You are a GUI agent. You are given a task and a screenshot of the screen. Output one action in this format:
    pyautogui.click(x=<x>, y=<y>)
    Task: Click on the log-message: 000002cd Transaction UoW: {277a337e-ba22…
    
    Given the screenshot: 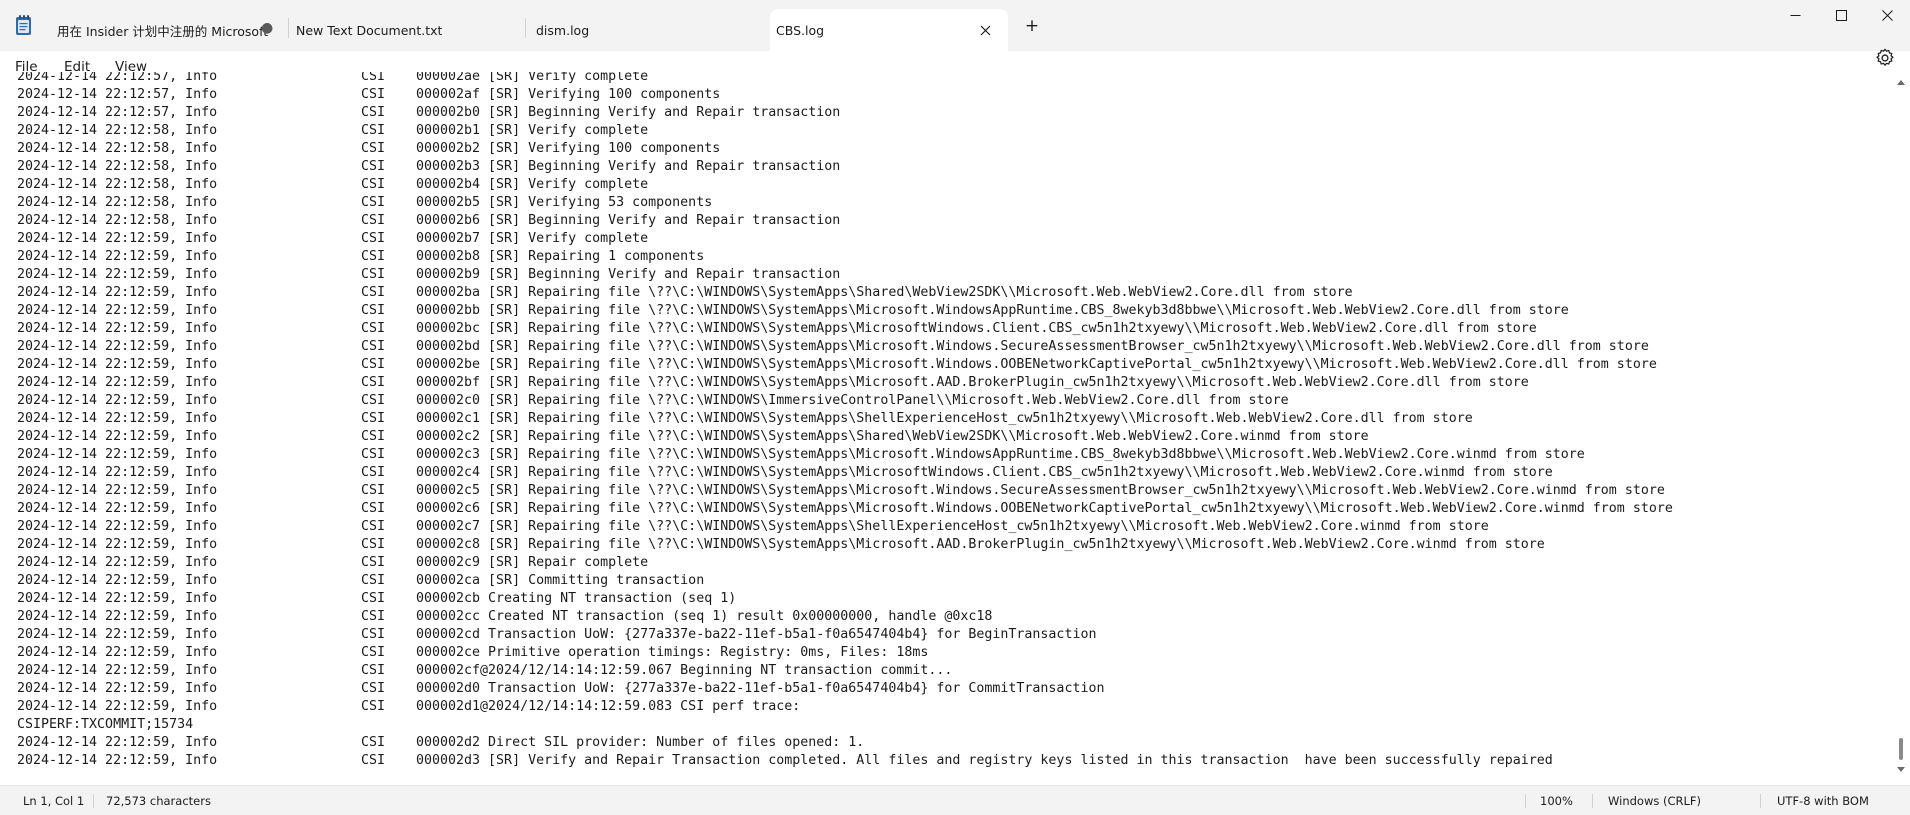 What is the action you would take?
    pyautogui.click(x=756, y=634)
    